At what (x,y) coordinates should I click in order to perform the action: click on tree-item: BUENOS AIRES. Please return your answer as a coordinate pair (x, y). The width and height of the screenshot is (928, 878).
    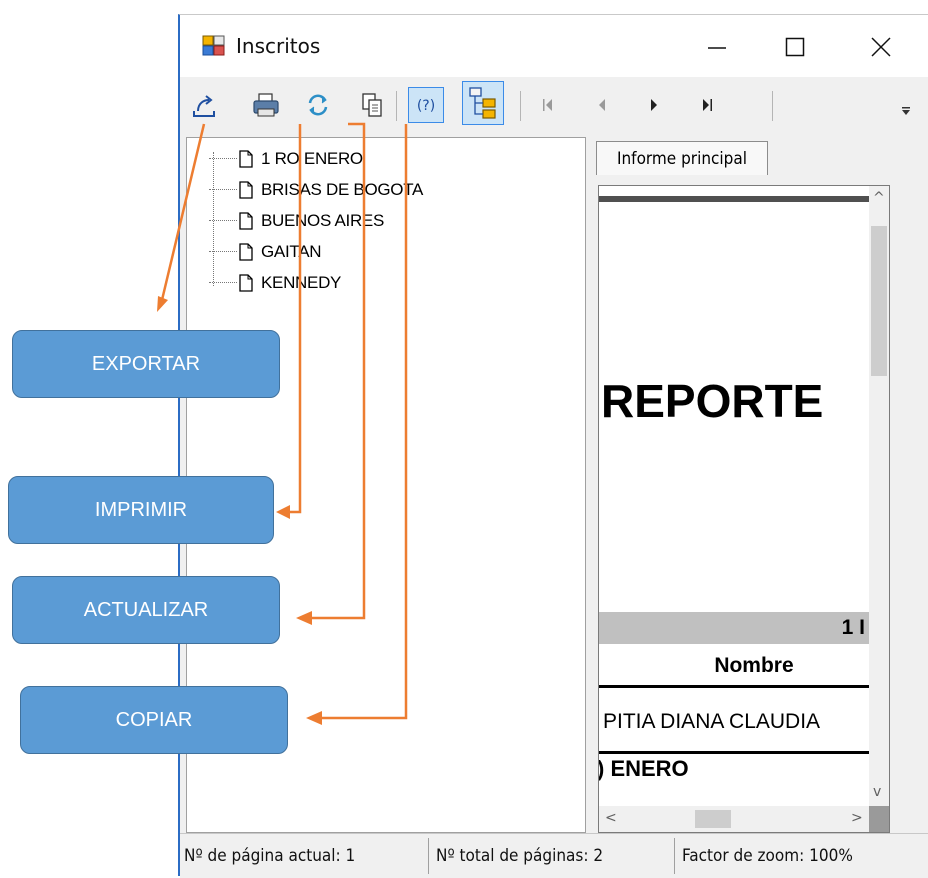
    Looking at the image, I should click on (296, 221).